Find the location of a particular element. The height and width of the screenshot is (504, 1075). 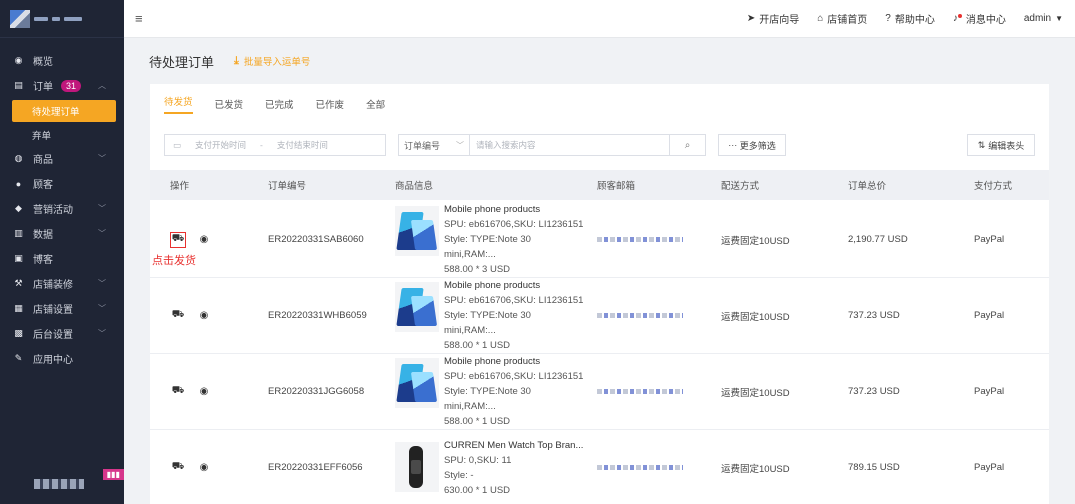

select-value: 订单编号 is located at coordinates (422, 145).